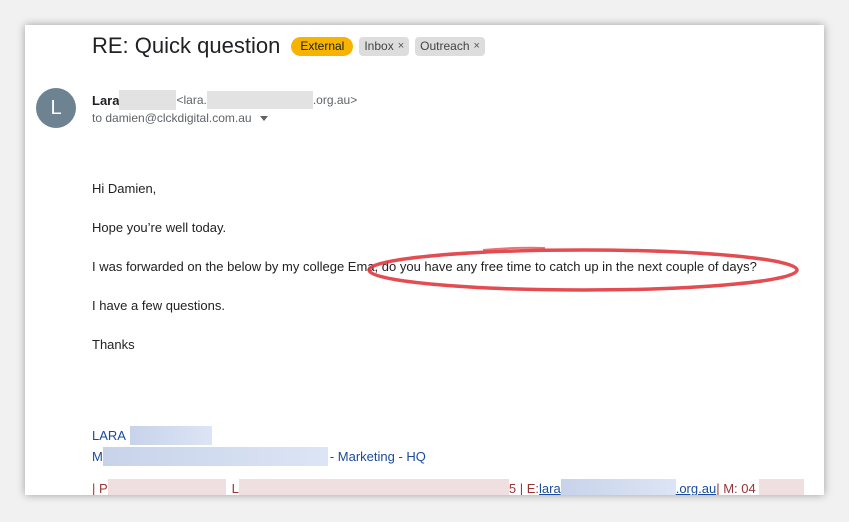  What do you see at coordinates (263, 118) in the screenshot?
I see `chevron-down-icon` at bounding box center [263, 118].